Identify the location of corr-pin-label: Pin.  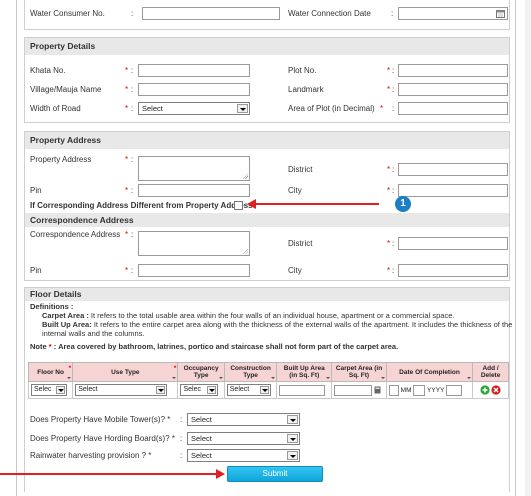
(36, 270).